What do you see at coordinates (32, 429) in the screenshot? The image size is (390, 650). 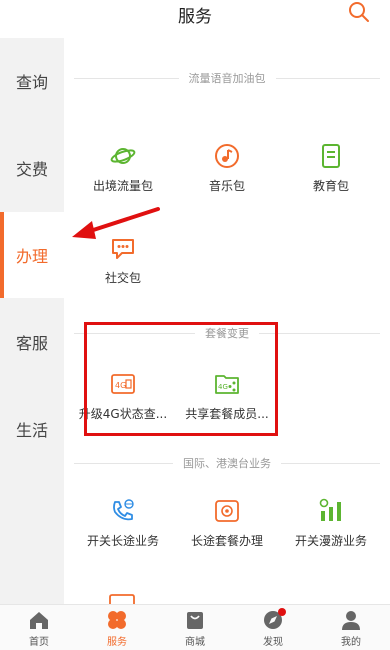 I see `sidebar-item-life: 生活` at bounding box center [32, 429].